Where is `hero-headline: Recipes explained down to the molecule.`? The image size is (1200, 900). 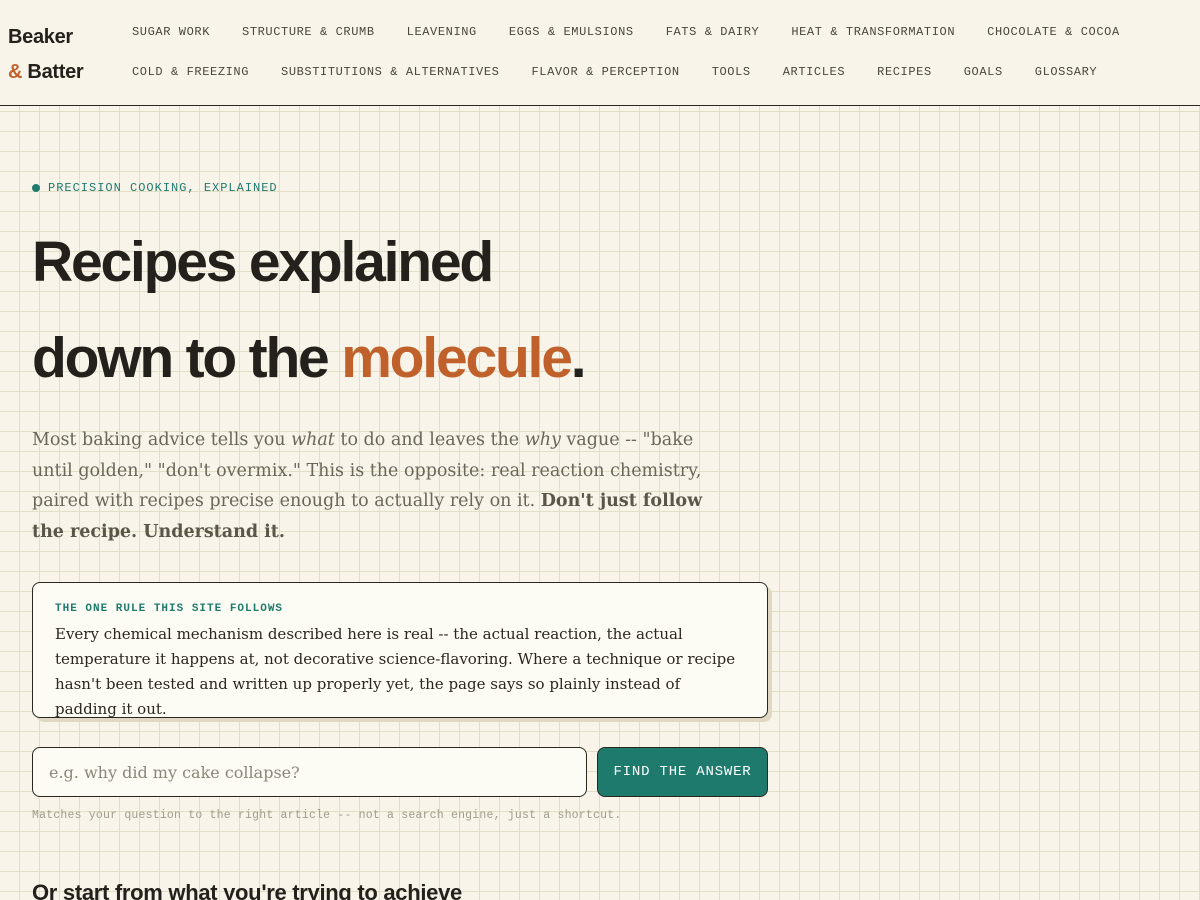
hero-headline: Recipes explained down to the molecule. is located at coordinates (309, 310).